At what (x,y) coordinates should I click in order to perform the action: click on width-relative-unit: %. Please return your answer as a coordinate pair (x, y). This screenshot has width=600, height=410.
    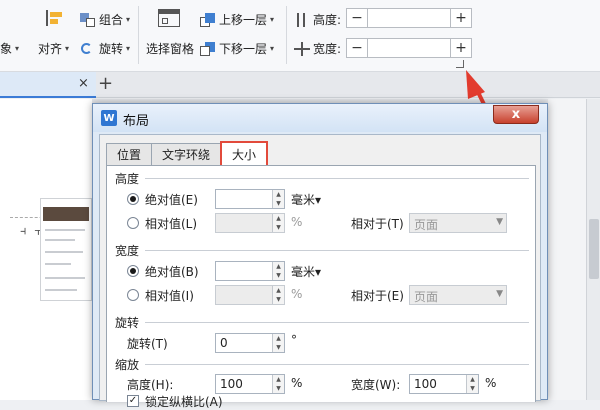
    Looking at the image, I should click on (297, 294).